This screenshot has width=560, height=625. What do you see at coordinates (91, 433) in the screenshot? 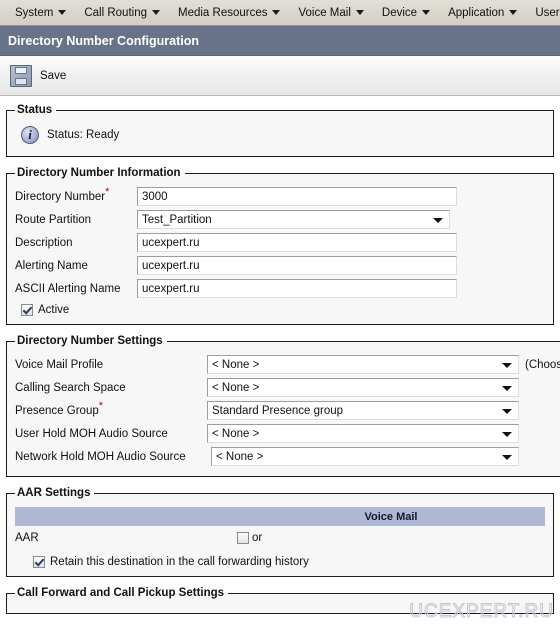
I see `user-hold-moh-label: User Hold MOH Audio Source` at bounding box center [91, 433].